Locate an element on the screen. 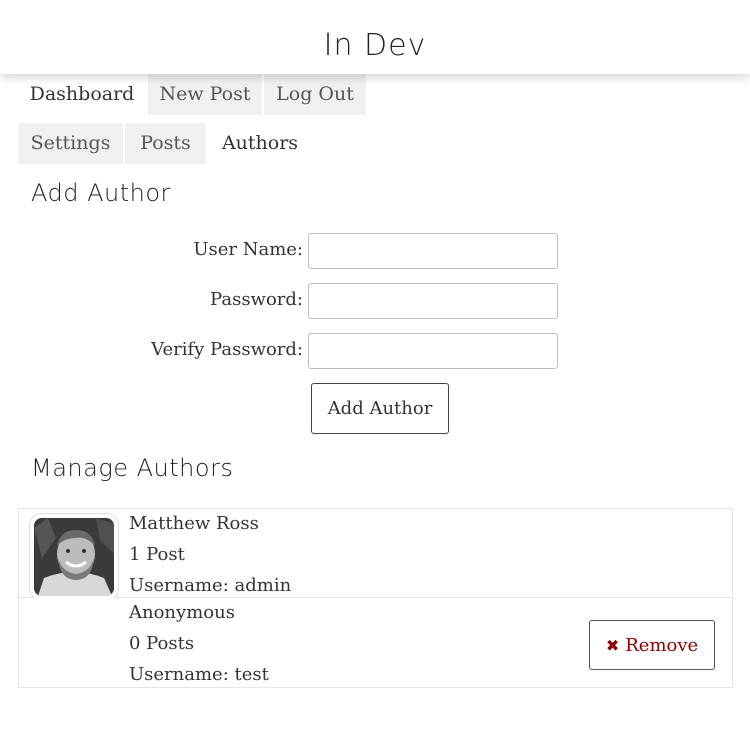 This screenshot has width=750, height=750. tab-new-post: New Post is located at coordinates (205, 94).